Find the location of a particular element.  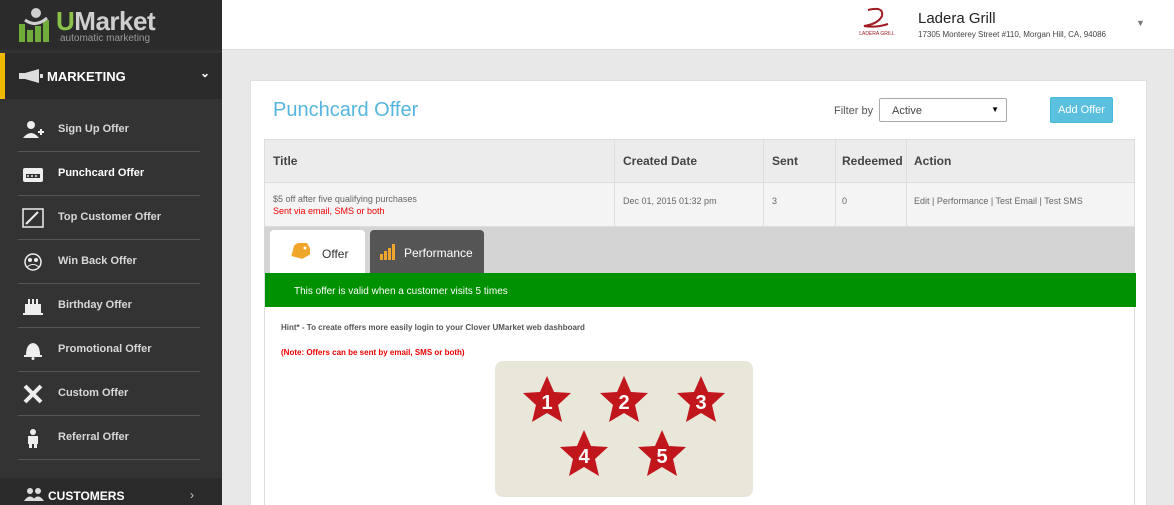

page-title: Punchcard Offer is located at coordinates (346, 110).